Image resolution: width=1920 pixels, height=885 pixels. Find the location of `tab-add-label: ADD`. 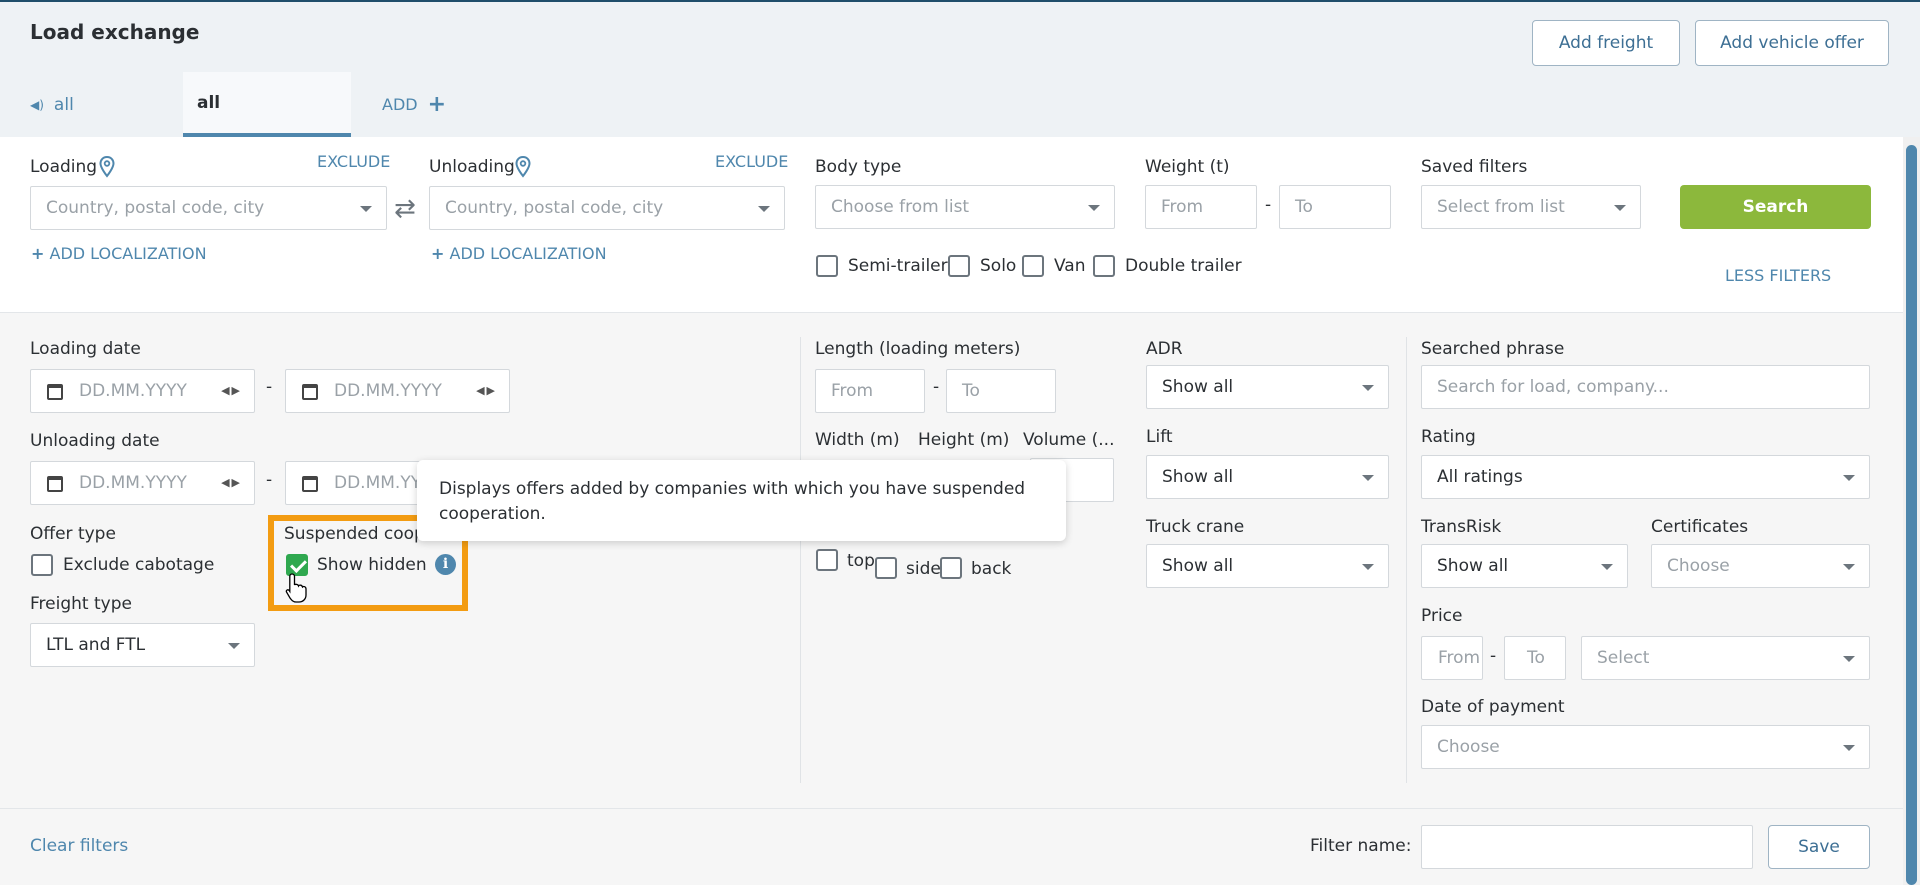

tab-add-label: ADD is located at coordinates (400, 104).